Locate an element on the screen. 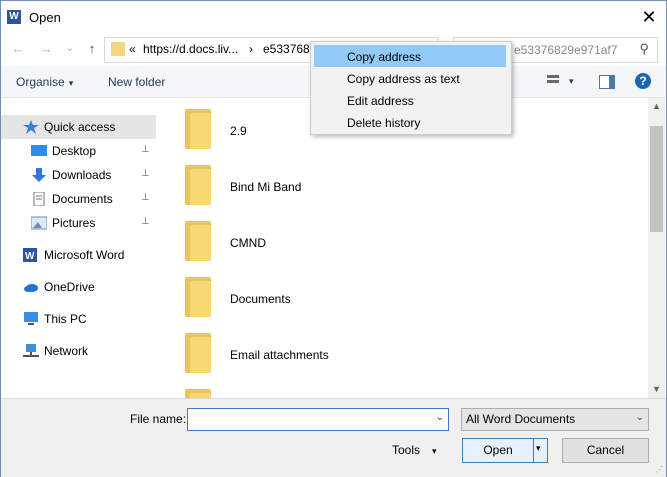 This screenshot has height=477, width=667. nav-item-documents: Documents ⊥ is located at coordinates (78, 199).